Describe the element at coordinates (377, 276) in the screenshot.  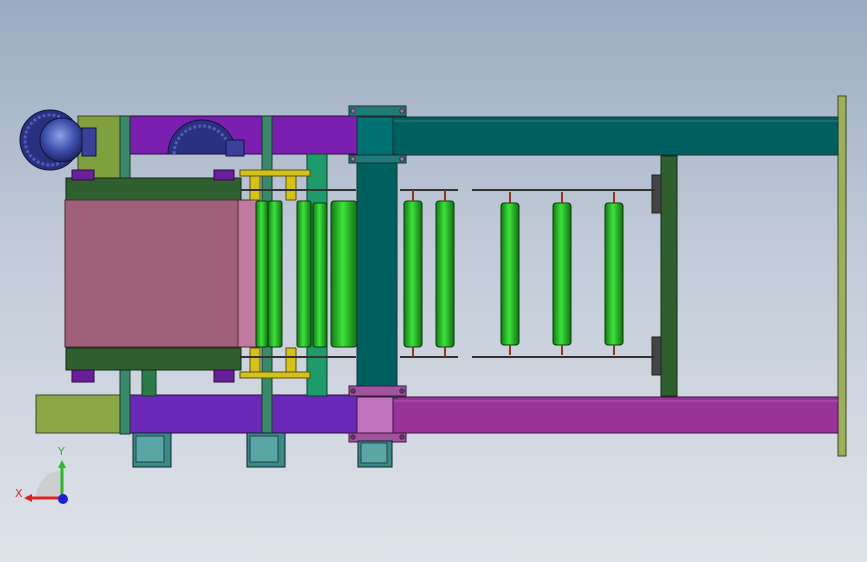
I see `center-teal-column` at that location.